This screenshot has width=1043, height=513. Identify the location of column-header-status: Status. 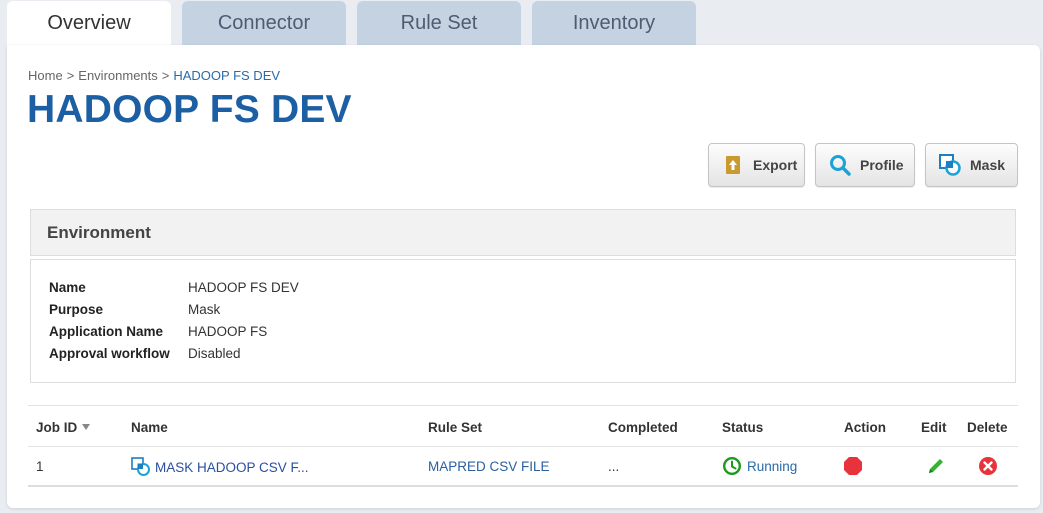
(743, 427).